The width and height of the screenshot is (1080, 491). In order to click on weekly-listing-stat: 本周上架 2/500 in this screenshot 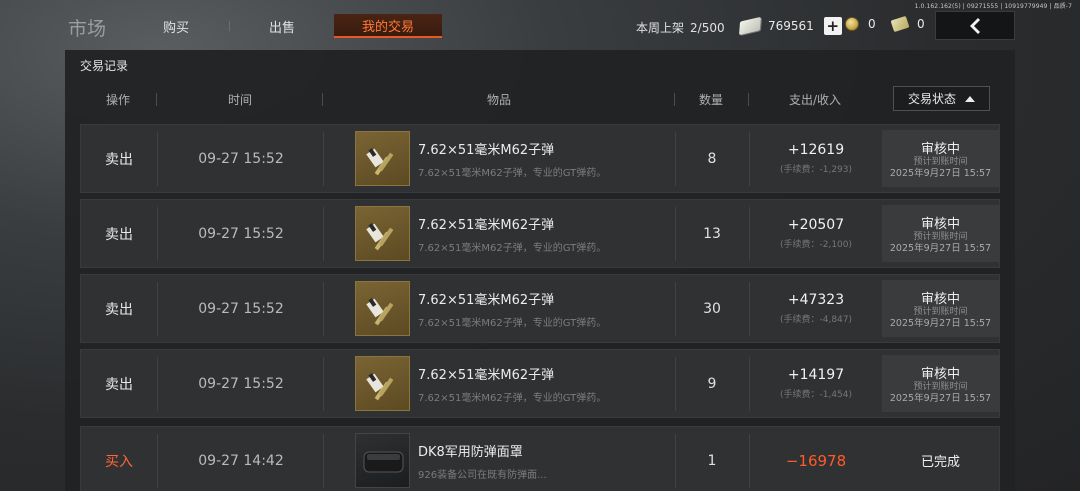, I will do `click(680, 27)`.